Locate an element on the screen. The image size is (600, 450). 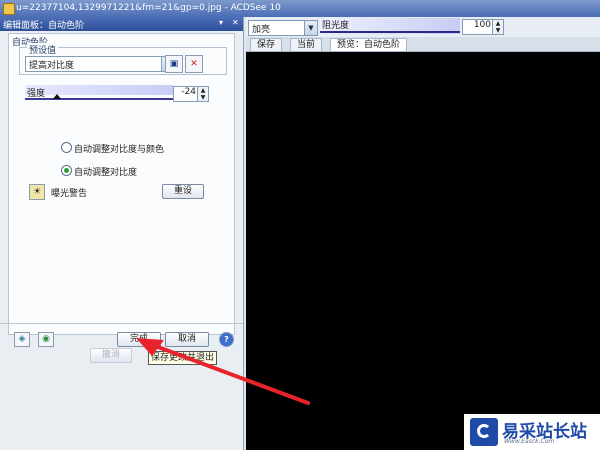
watermark-en: Www.Easck.Com is located at coordinates (529, 441).